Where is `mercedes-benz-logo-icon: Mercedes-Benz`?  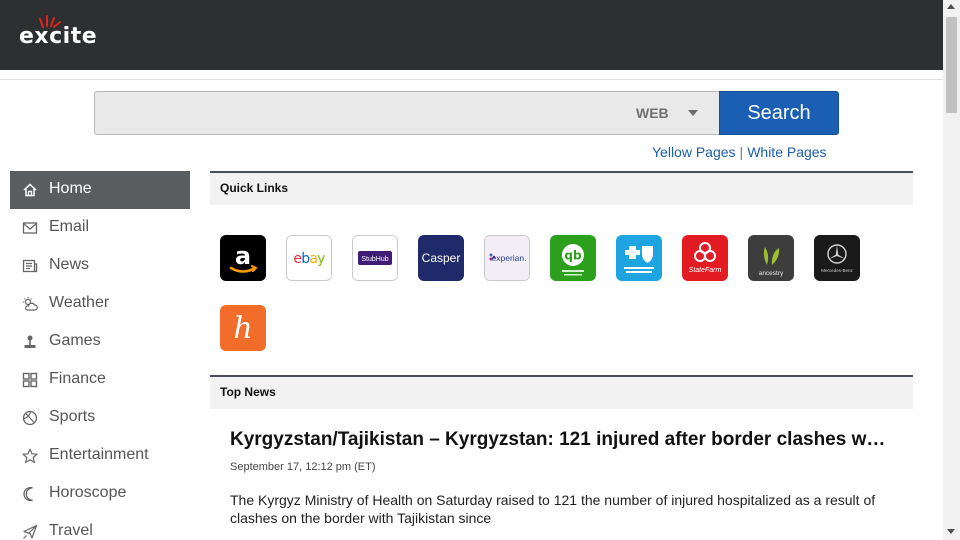 mercedes-benz-logo-icon: Mercedes-Benz is located at coordinates (837, 258).